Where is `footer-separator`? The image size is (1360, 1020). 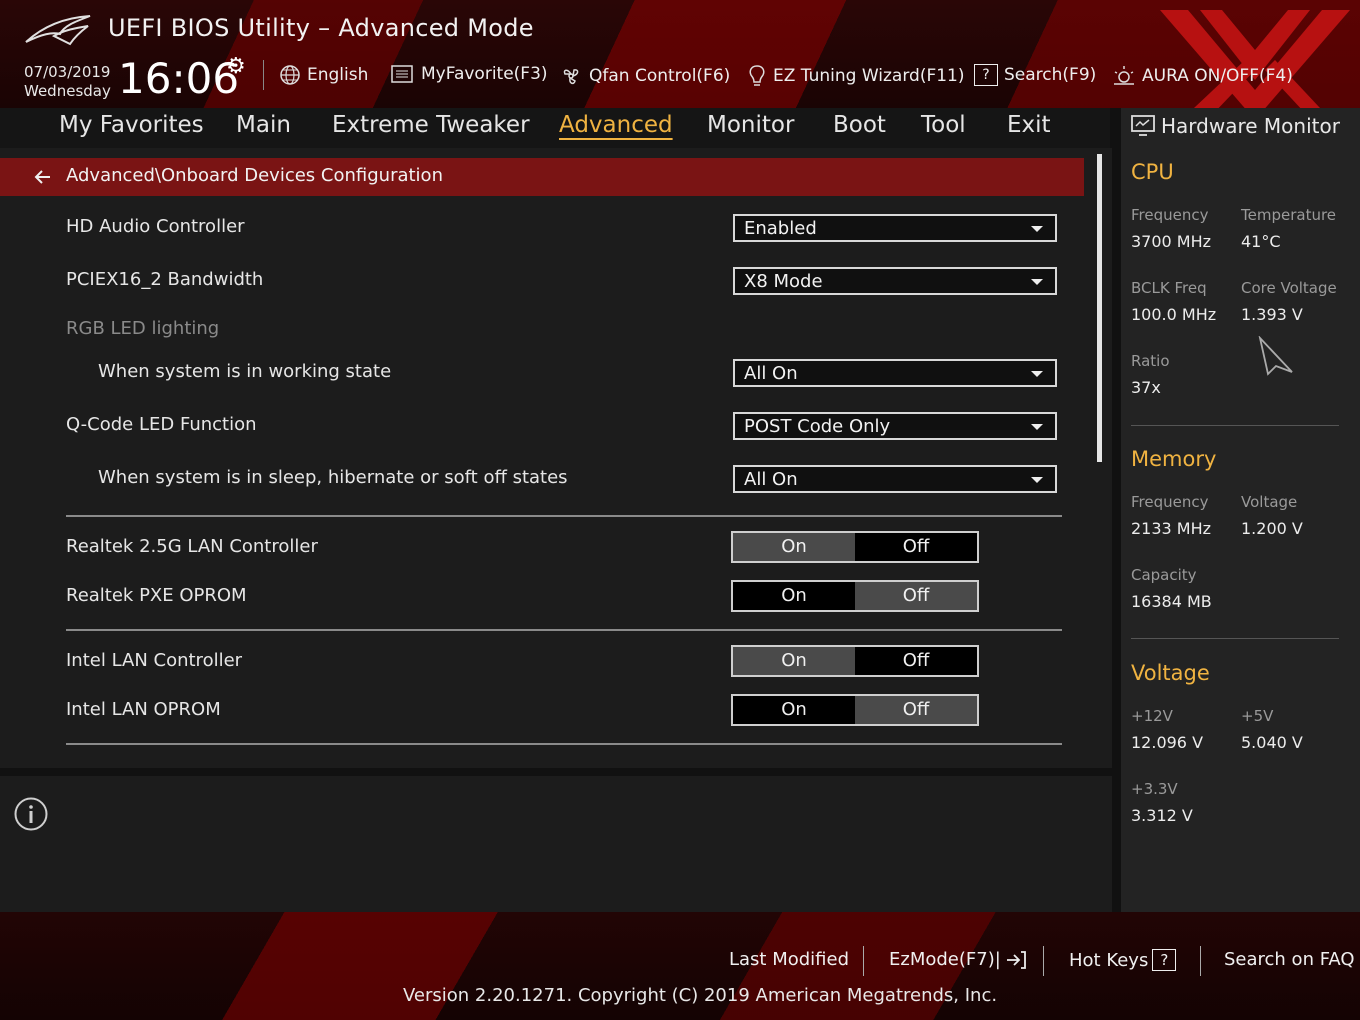 footer-separator is located at coordinates (1200, 961).